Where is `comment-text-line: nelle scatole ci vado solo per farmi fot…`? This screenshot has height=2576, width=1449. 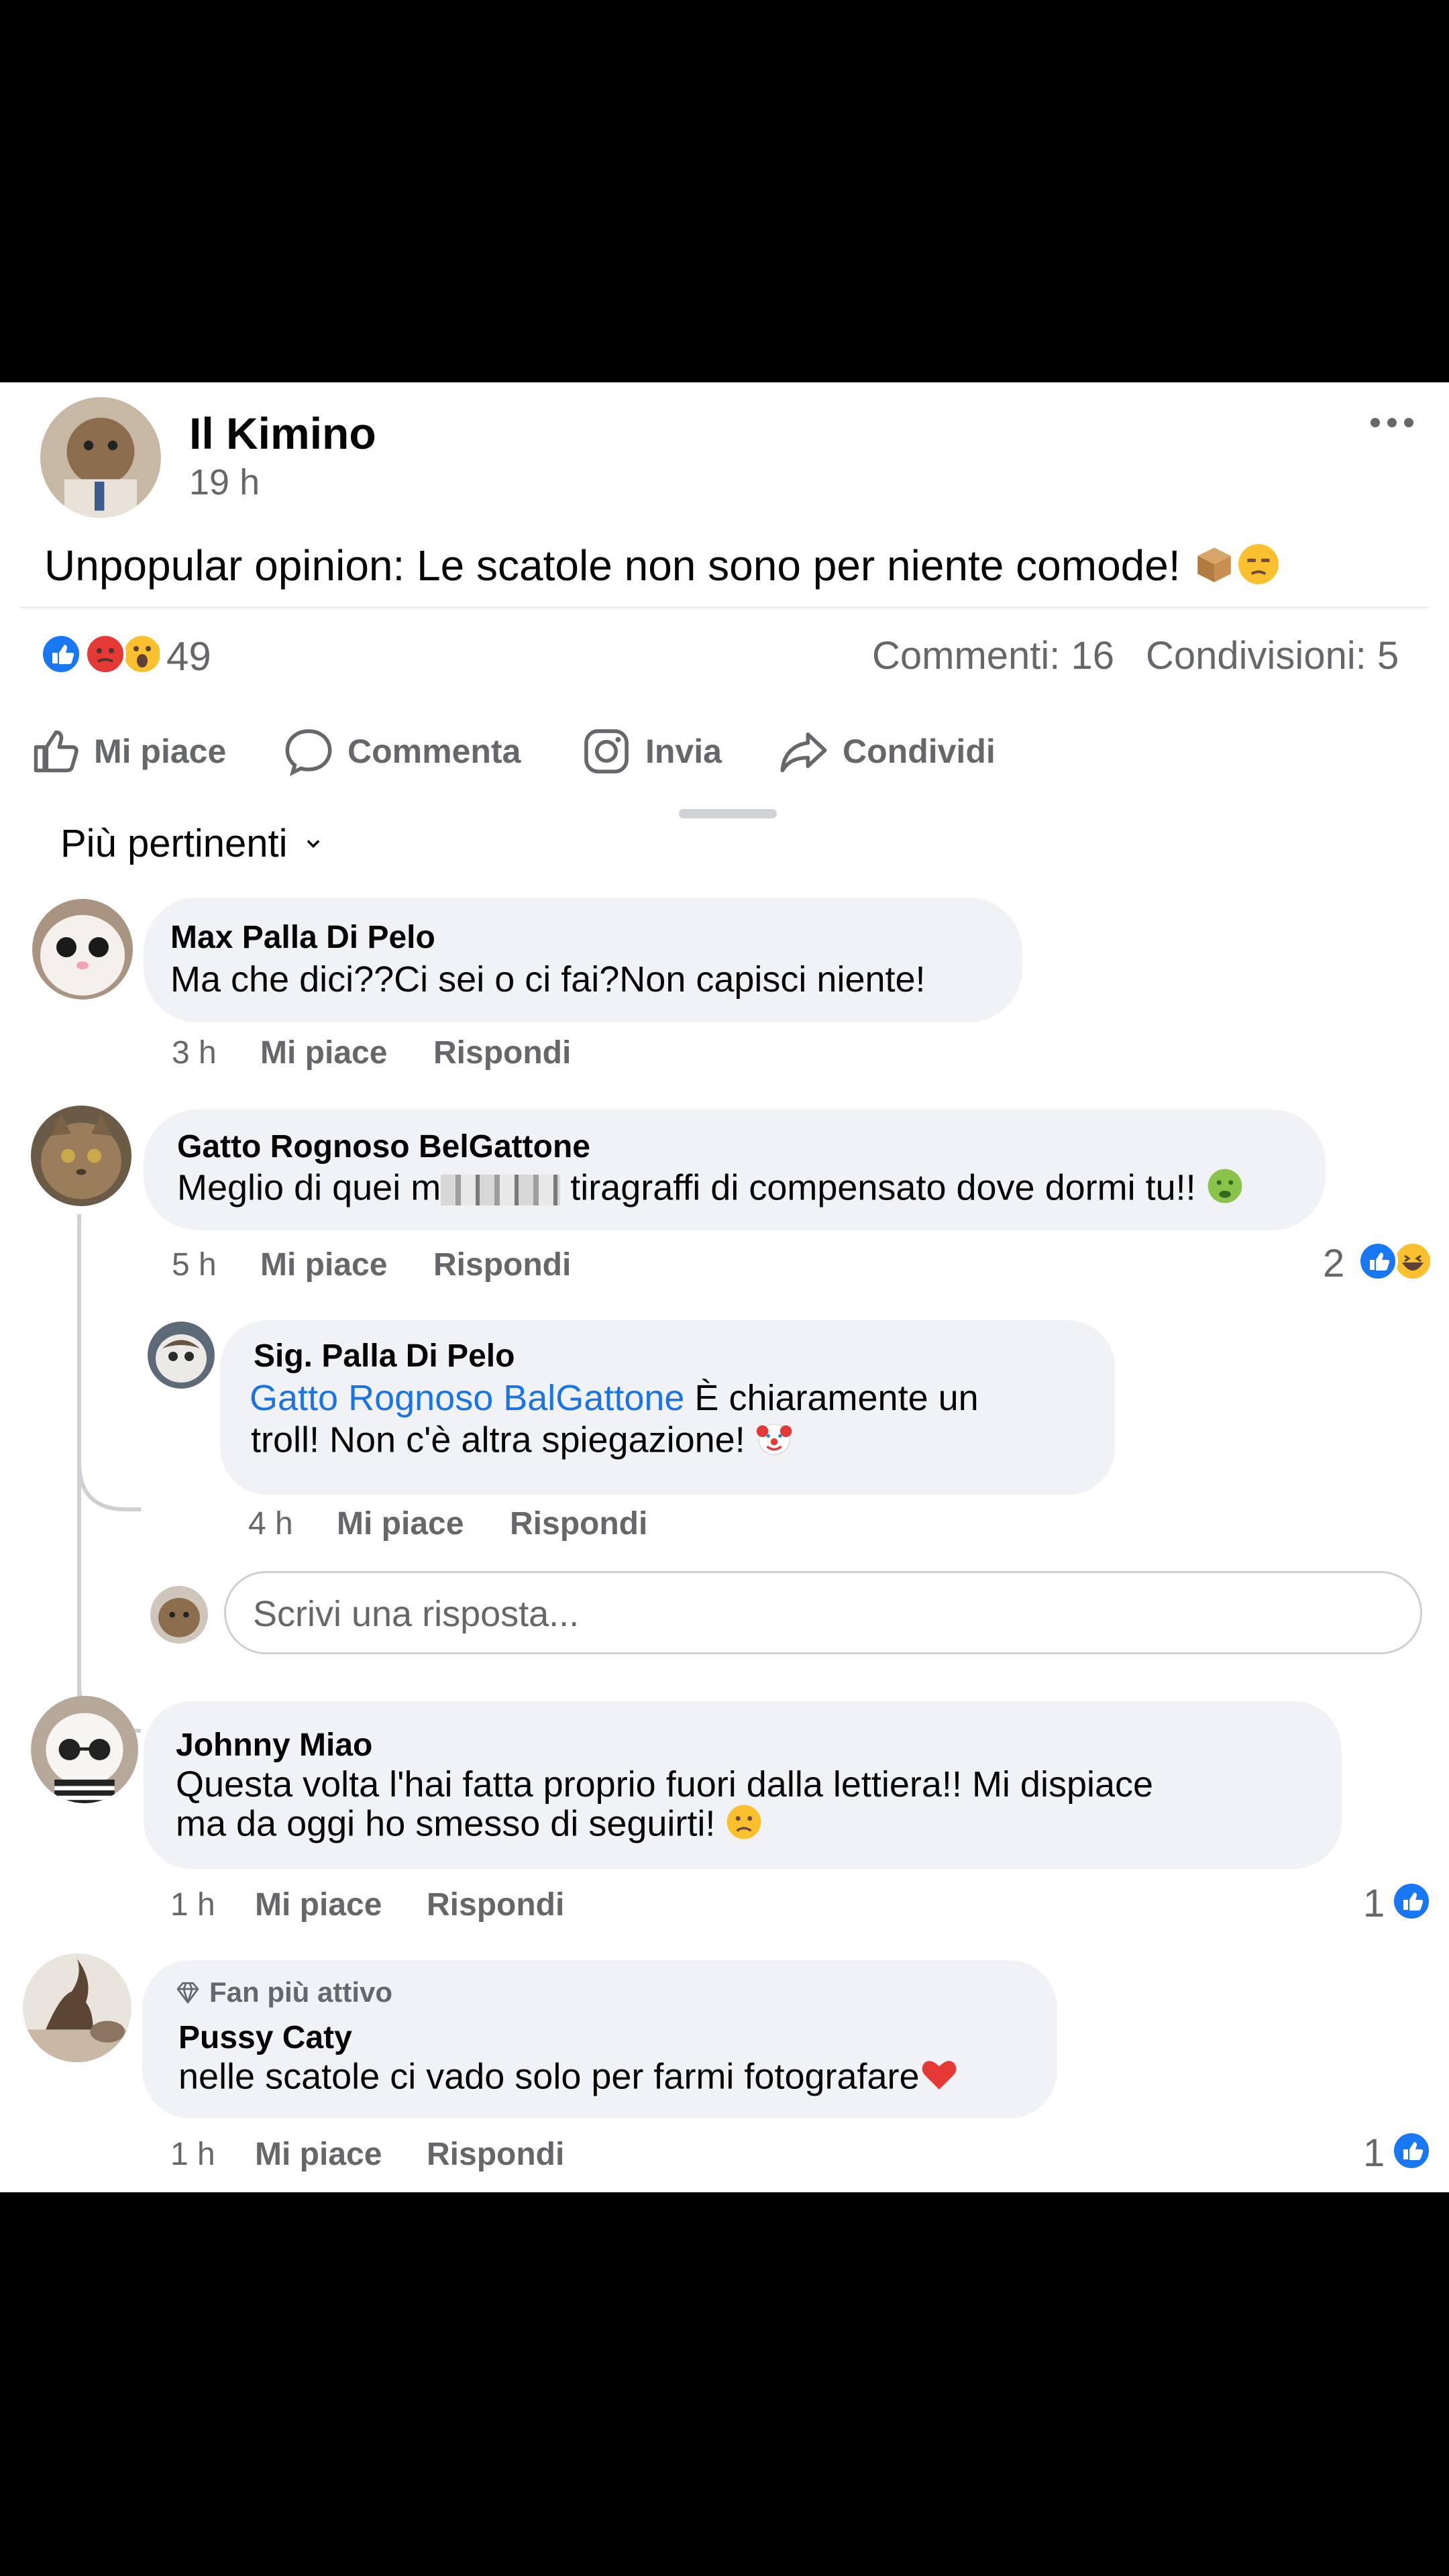 comment-text-line: nelle scatole ci vado solo per farmi fot… is located at coordinates (568, 2078).